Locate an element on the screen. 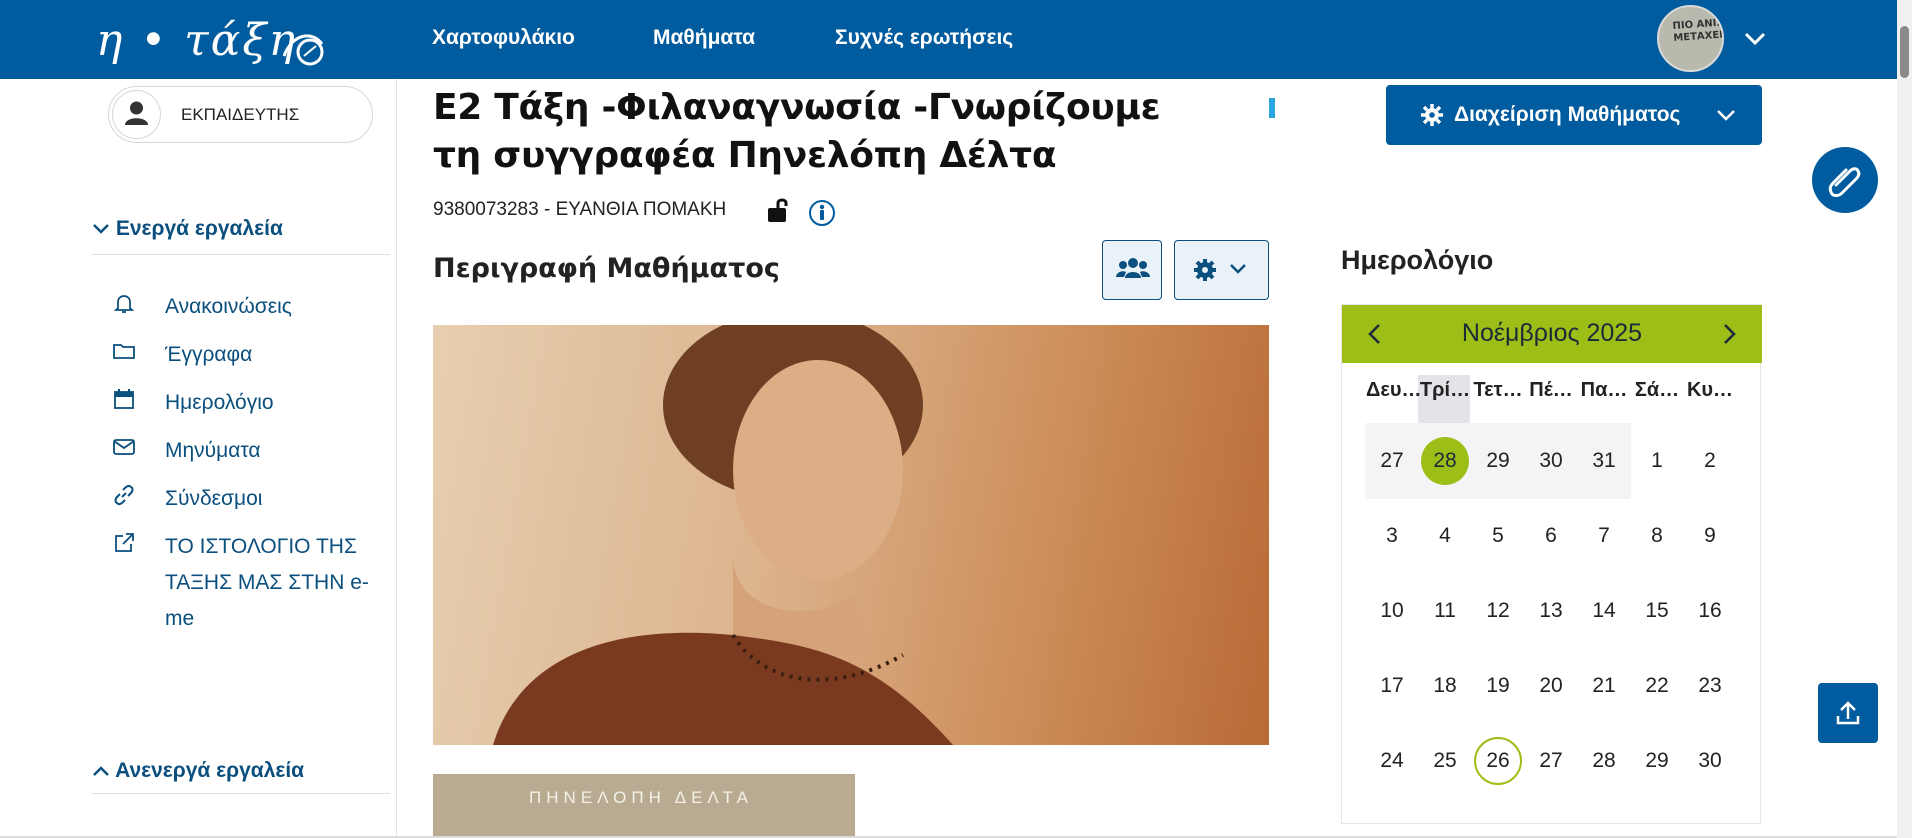  calendar-day: 23 is located at coordinates (1710, 686).